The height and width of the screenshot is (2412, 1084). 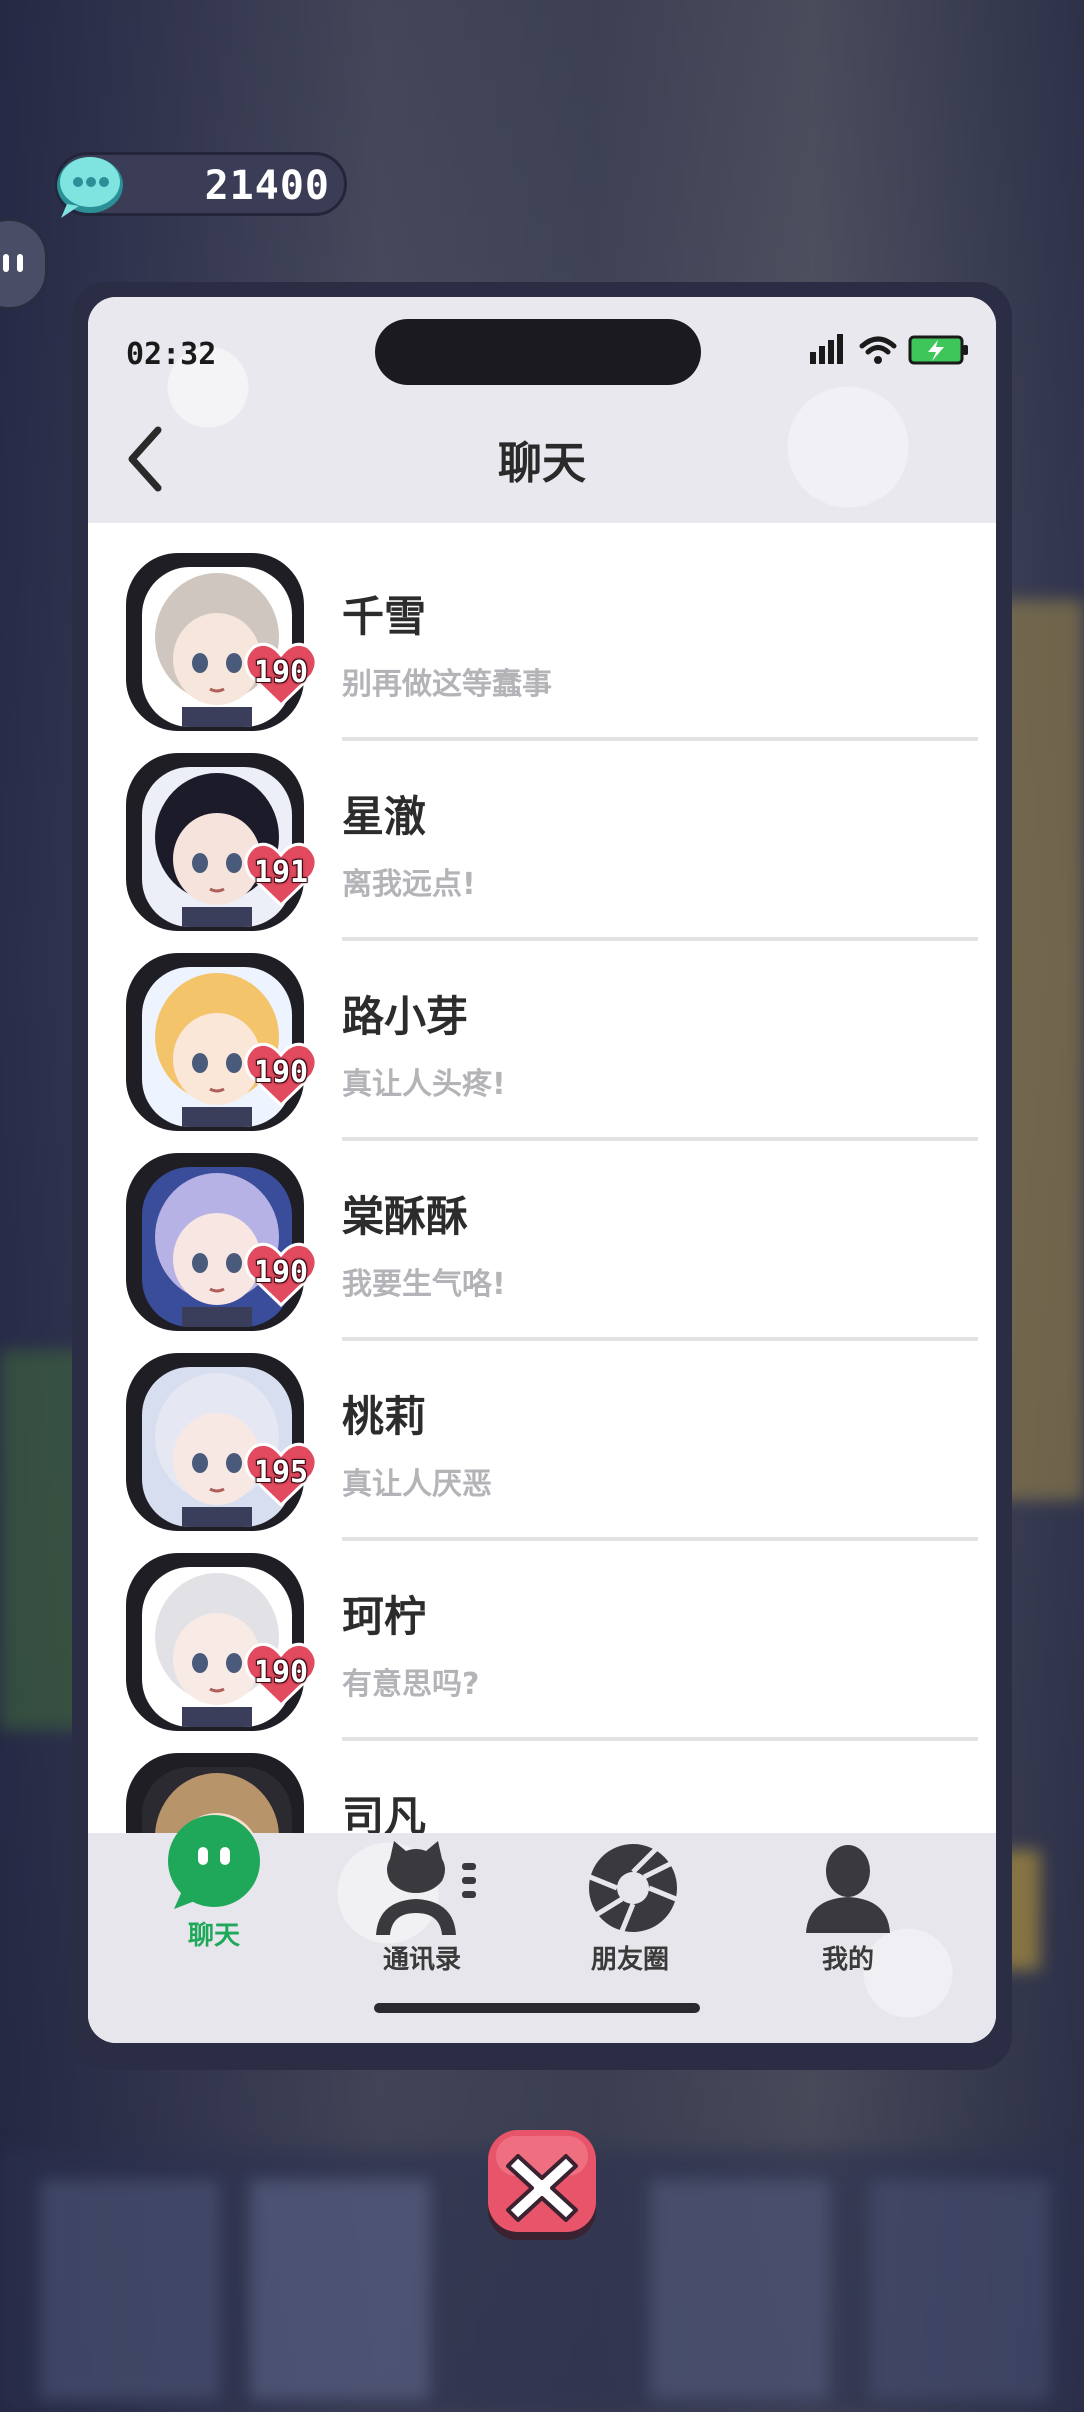 What do you see at coordinates (267, 186) in the screenshot?
I see `currency-amount: 21400` at bounding box center [267, 186].